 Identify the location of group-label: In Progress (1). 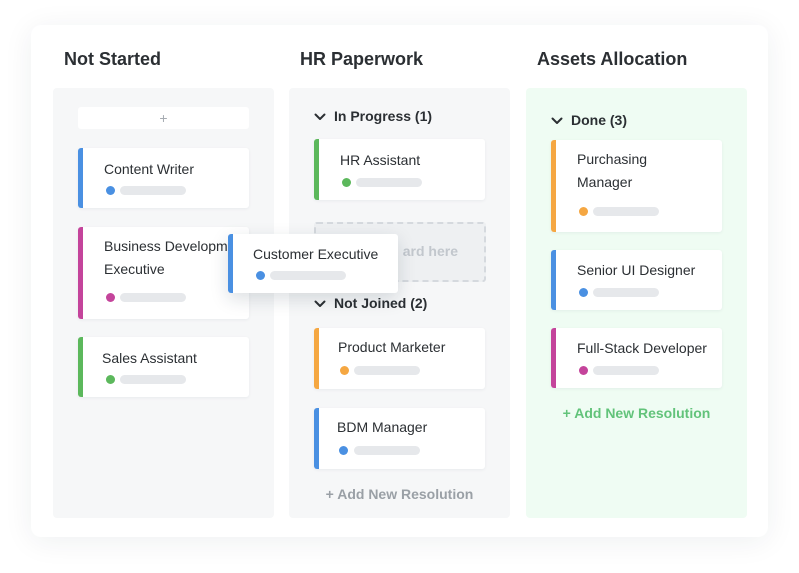
(383, 116).